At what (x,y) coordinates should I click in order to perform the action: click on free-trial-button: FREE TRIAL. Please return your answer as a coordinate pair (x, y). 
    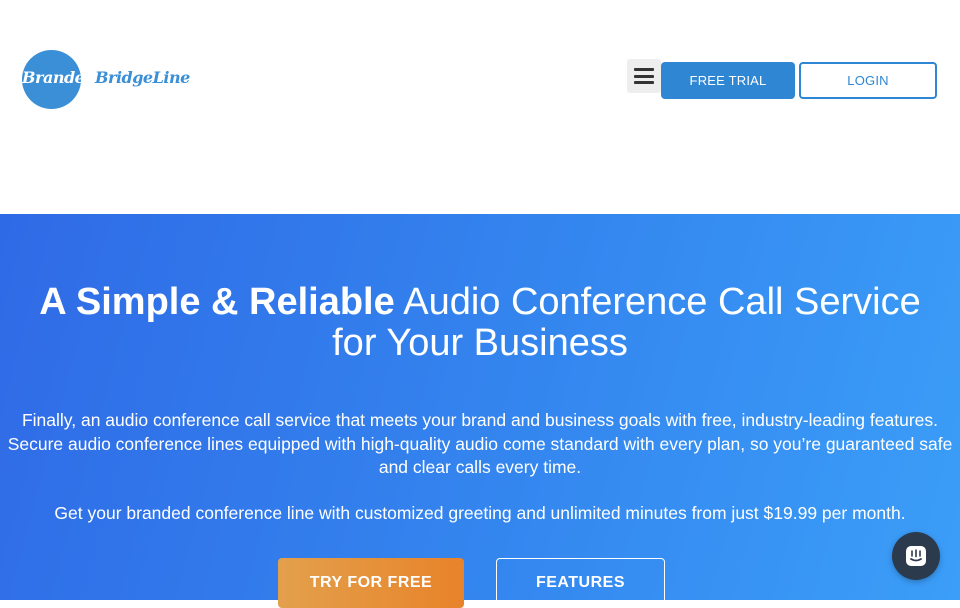
    Looking at the image, I should click on (728, 80).